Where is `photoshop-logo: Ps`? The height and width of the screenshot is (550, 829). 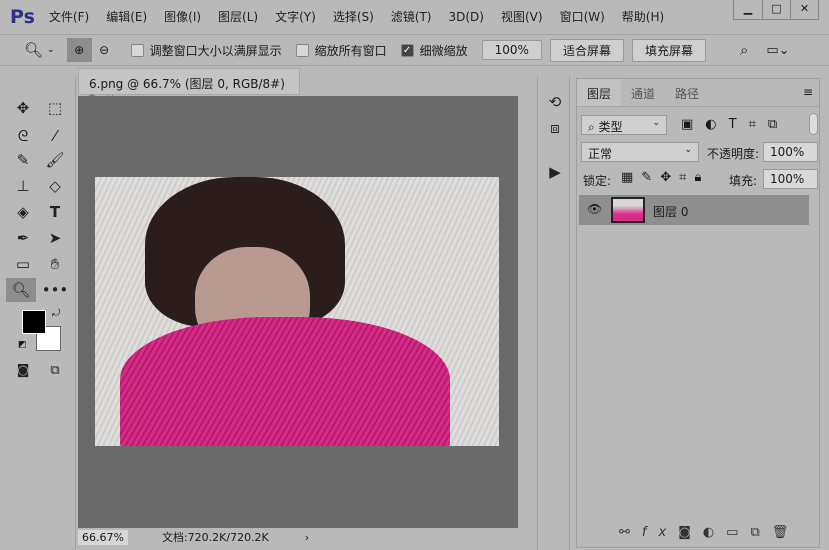
photoshop-logo: Ps is located at coordinates (22, 16).